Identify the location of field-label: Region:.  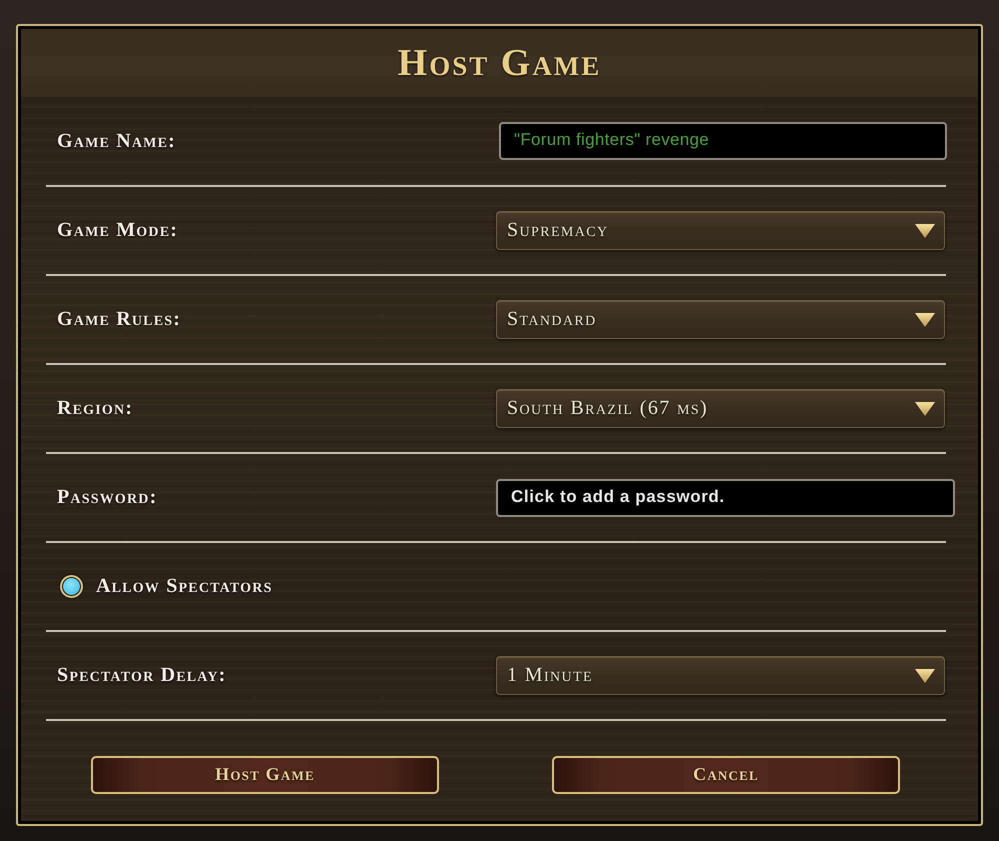
(95, 408).